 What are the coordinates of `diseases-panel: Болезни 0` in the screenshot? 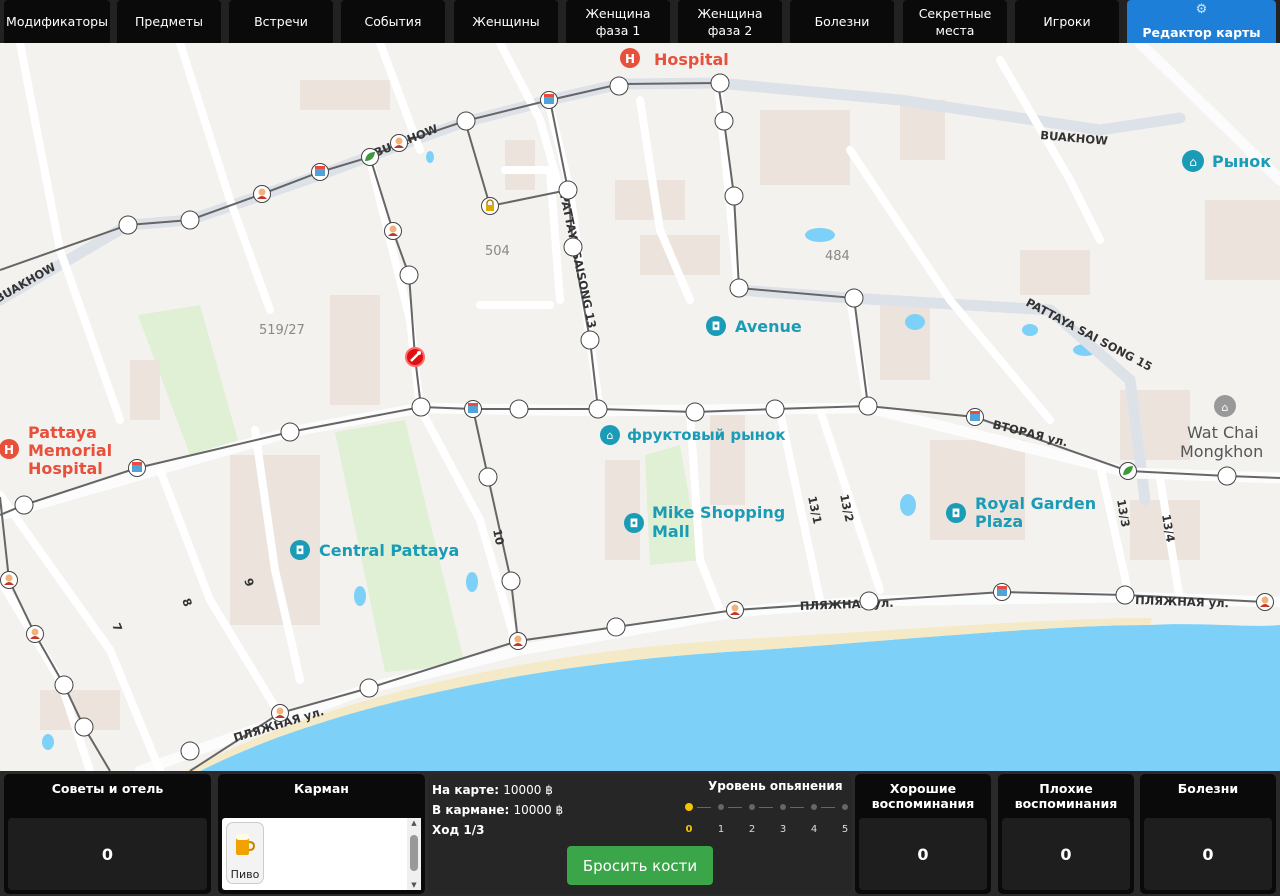 It's located at (1208, 834).